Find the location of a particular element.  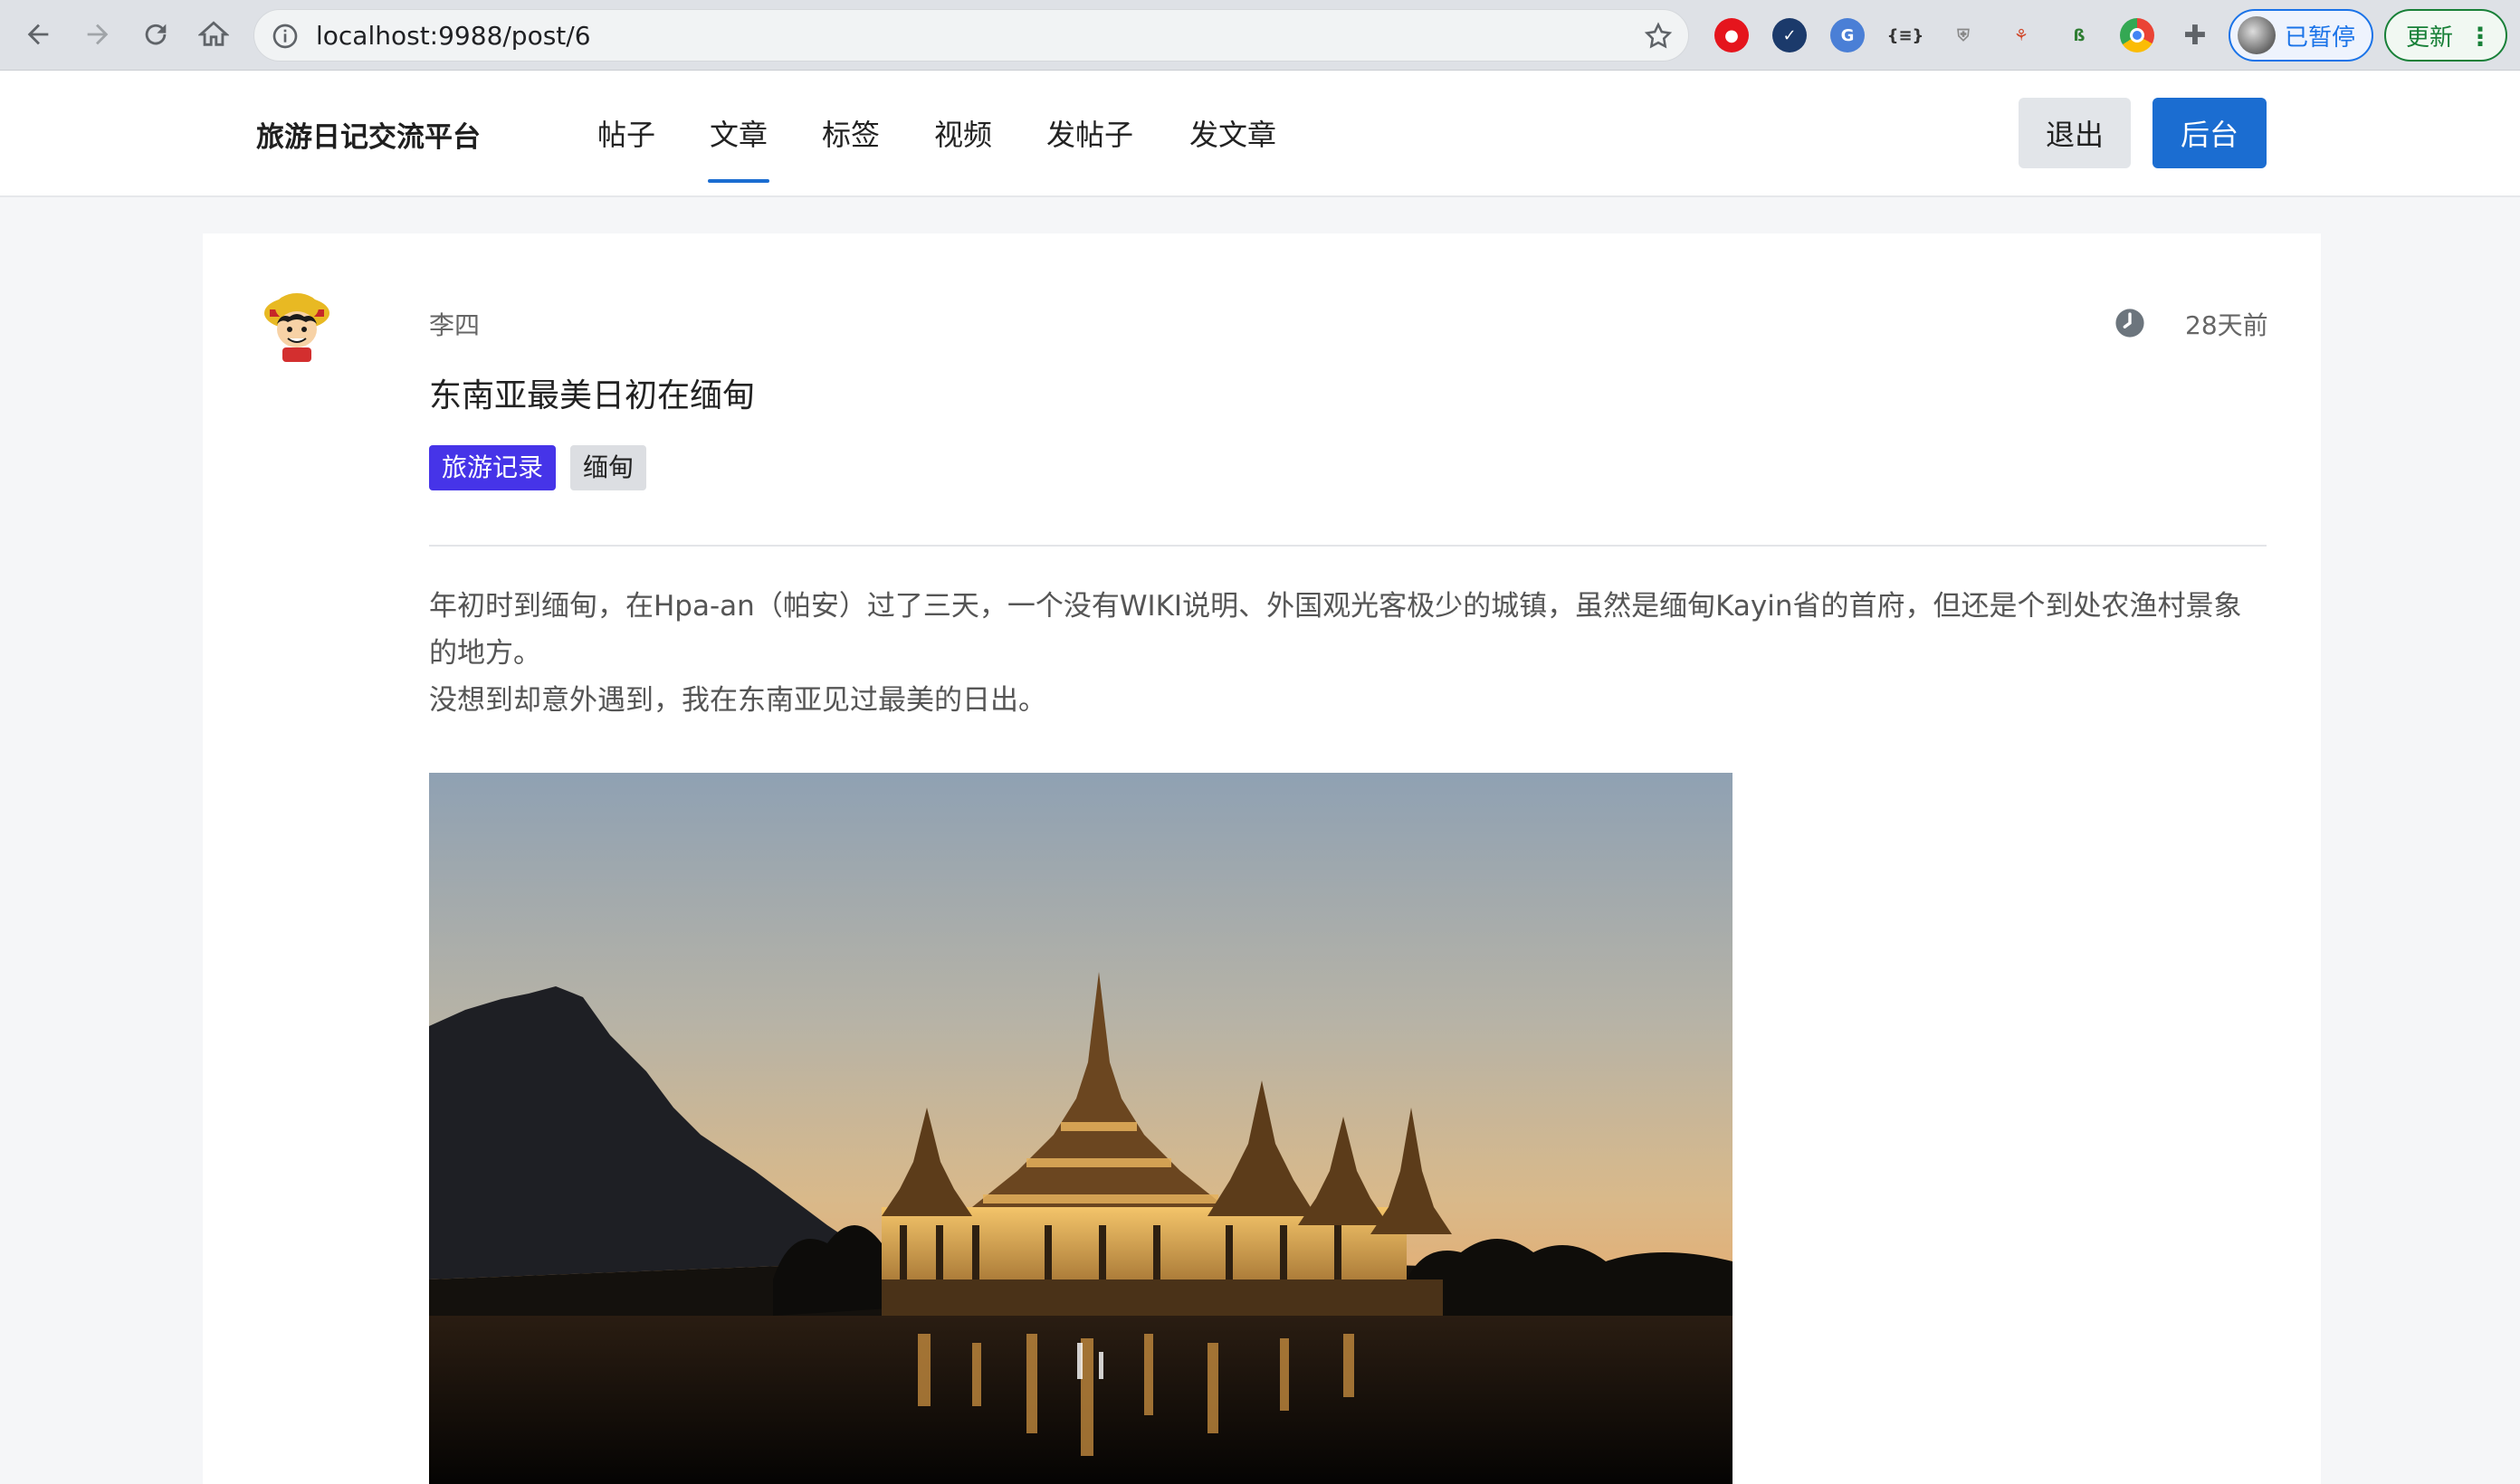

home-icon is located at coordinates (213, 33).